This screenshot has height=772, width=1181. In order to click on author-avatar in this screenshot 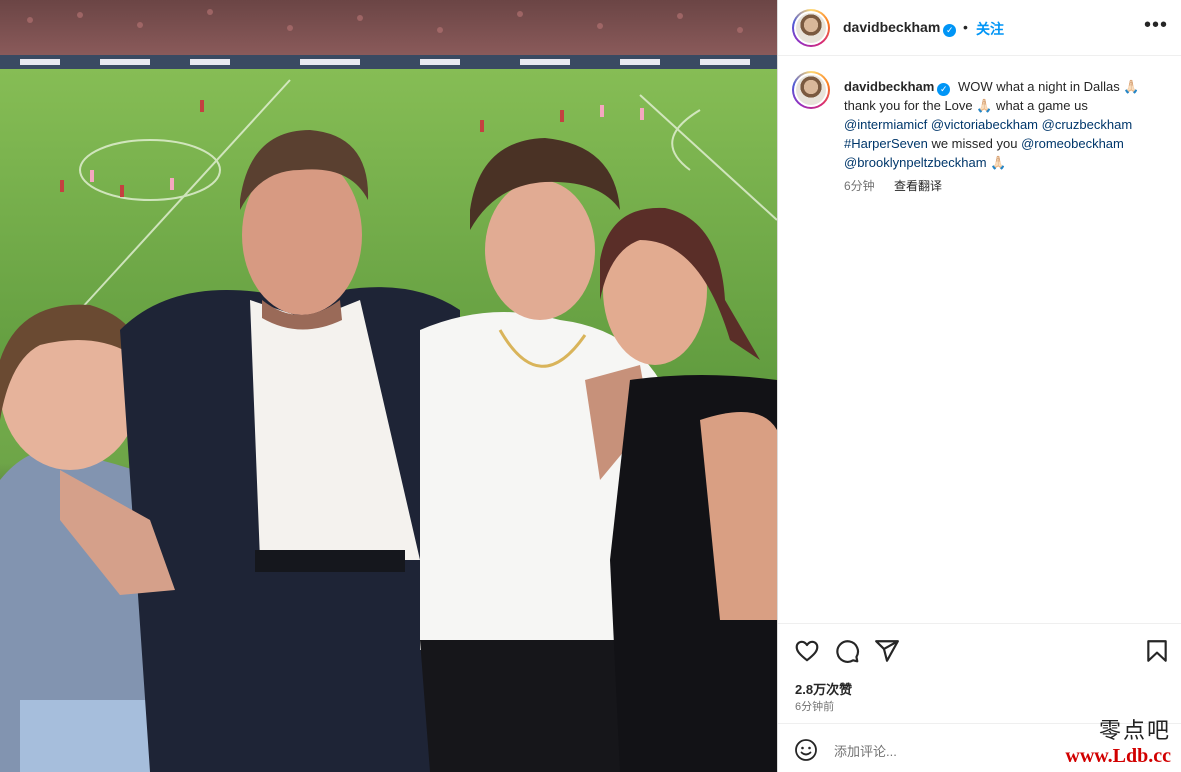, I will do `click(811, 28)`.